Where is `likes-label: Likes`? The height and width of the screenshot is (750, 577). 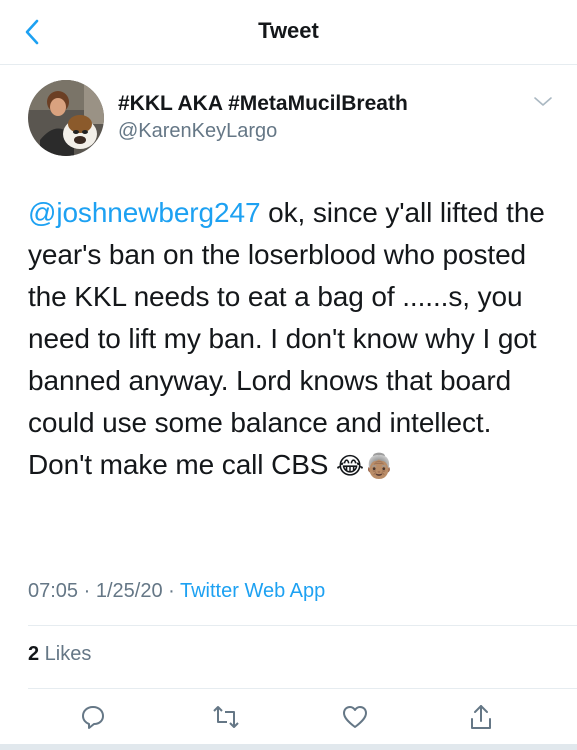 likes-label: Likes is located at coordinates (65, 654).